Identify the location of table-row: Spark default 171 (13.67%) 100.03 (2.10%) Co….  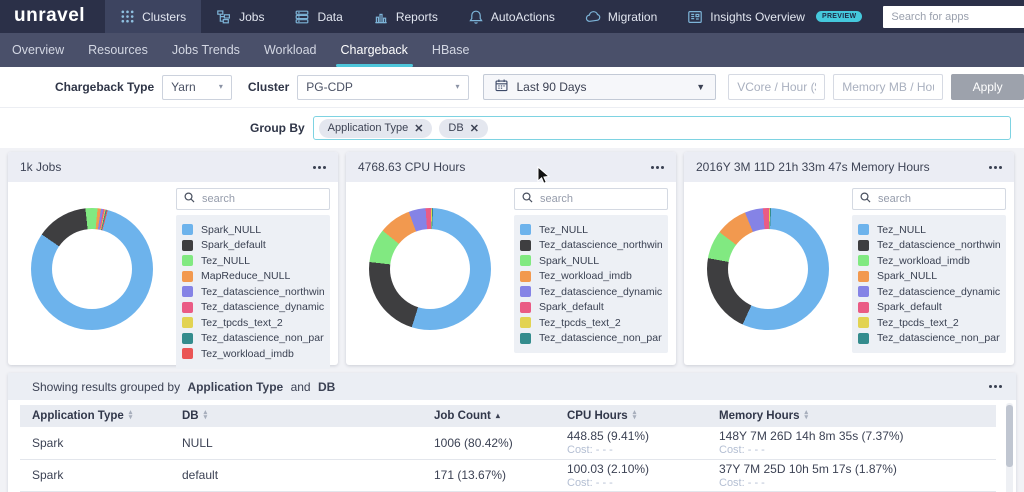
(508, 475).